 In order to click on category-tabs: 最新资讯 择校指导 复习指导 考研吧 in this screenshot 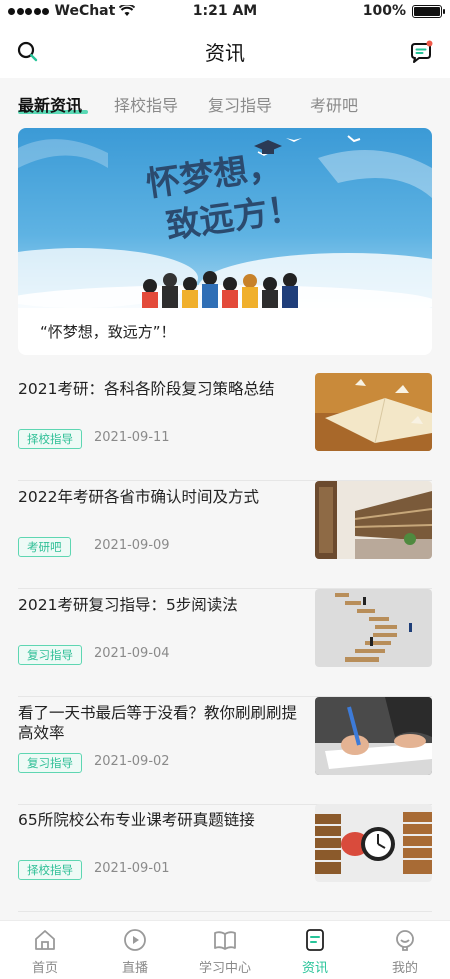, I will do `click(225, 102)`.